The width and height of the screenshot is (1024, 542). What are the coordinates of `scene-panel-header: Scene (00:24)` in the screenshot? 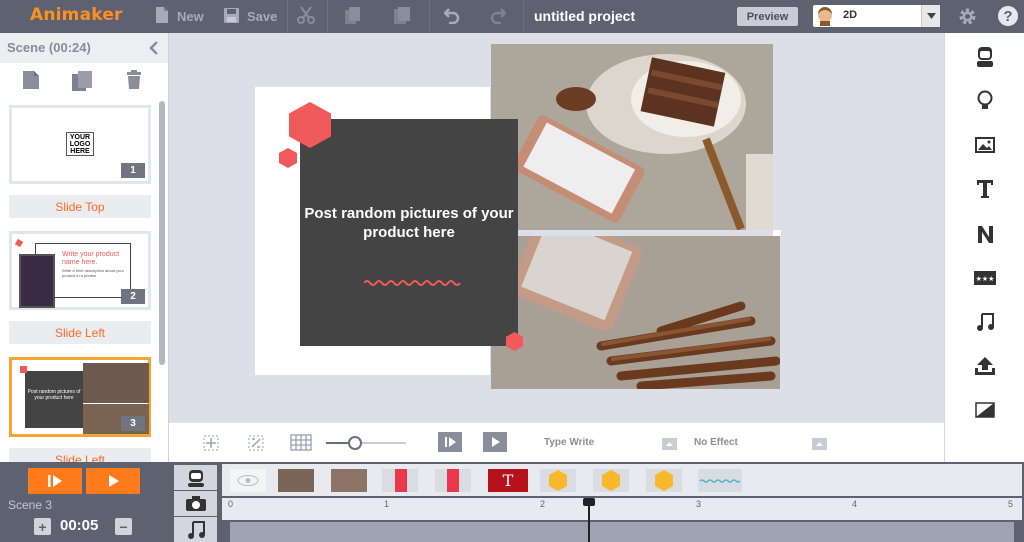 It's located at (84, 48).